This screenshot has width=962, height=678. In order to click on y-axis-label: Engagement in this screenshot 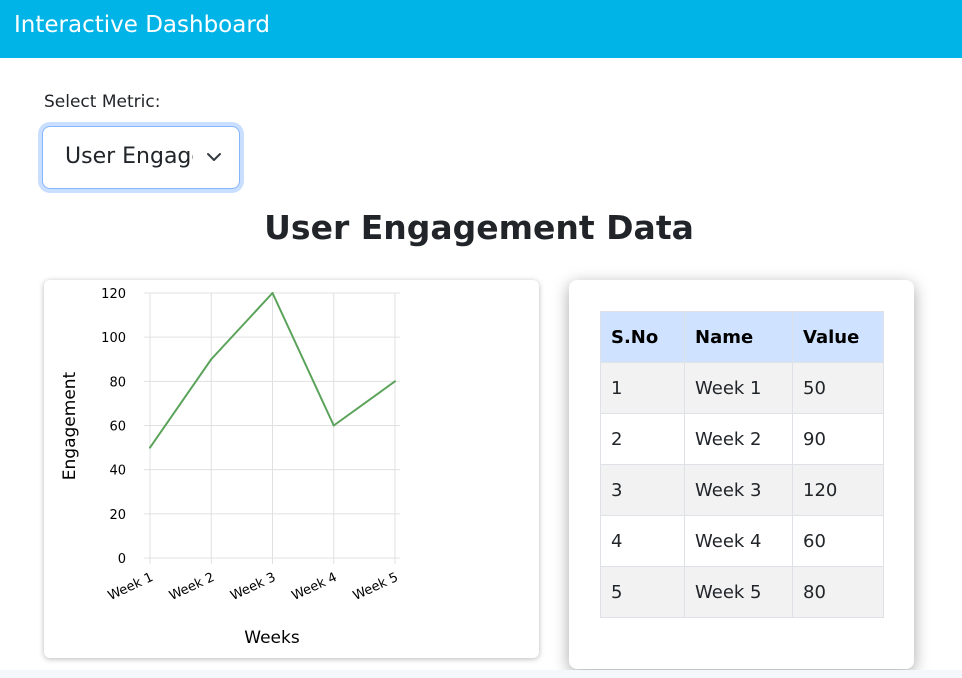, I will do `click(70, 425)`.